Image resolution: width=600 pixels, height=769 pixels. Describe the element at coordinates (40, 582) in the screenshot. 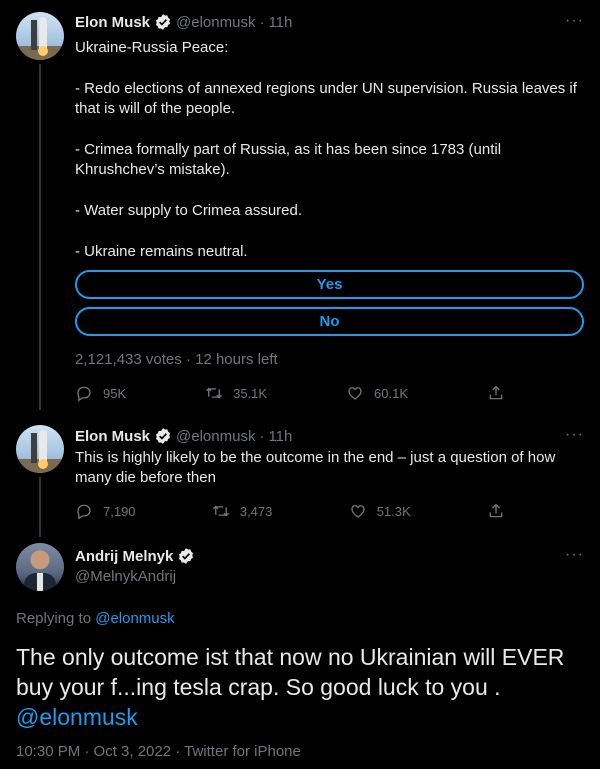

I see `avatar-shirt` at that location.